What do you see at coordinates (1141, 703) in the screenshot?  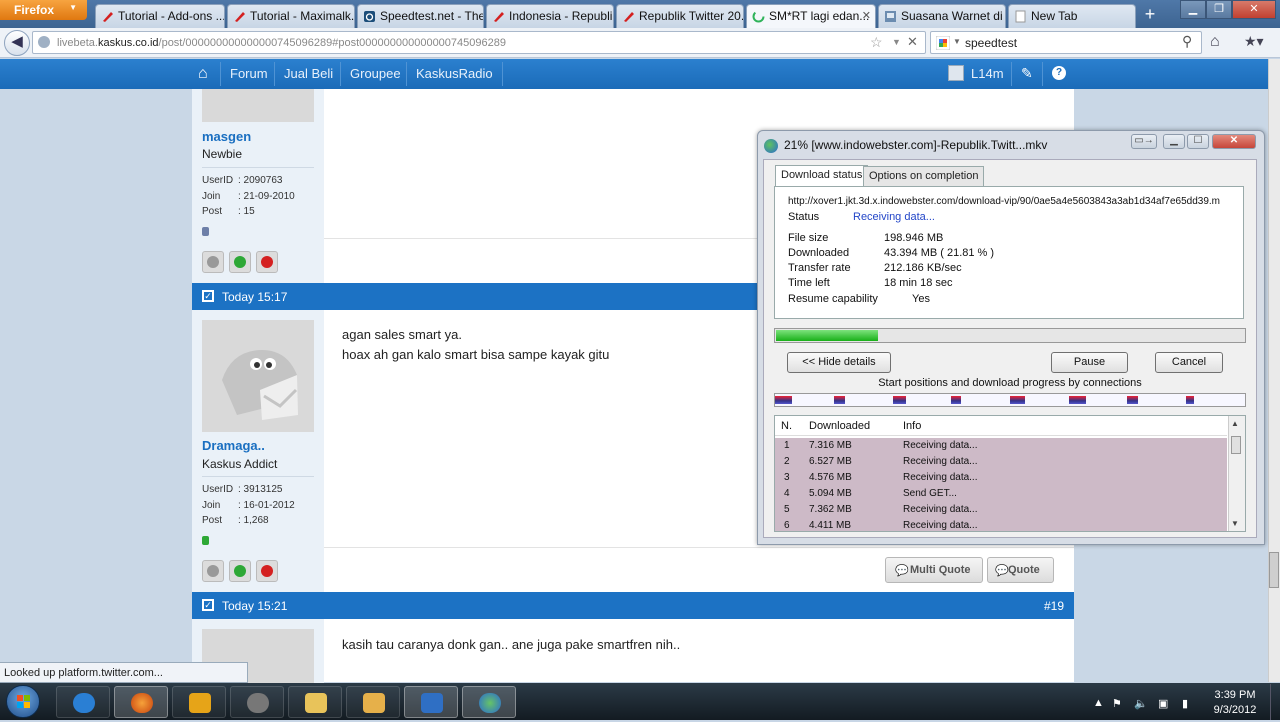 I see `volume-icon: 🔈` at bounding box center [1141, 703].